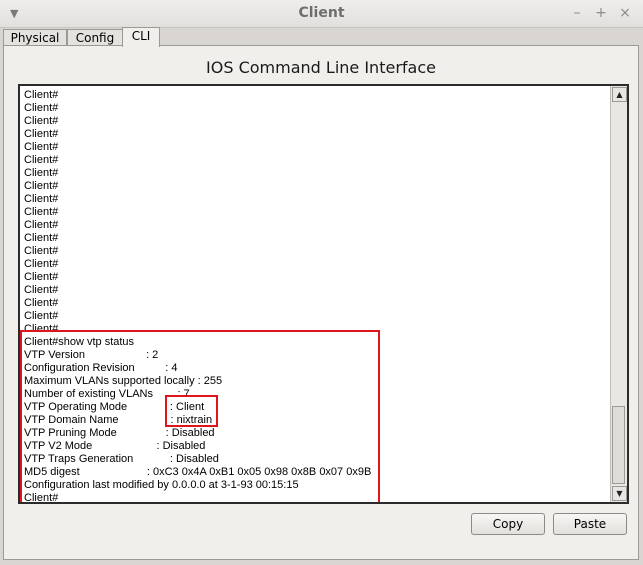 The height and width of the screenshot is (565, 643). Describe the element at coordinates (618, 294) in the screenshot. I see `terminal-scrollbar: ▲ ▼` at that location.